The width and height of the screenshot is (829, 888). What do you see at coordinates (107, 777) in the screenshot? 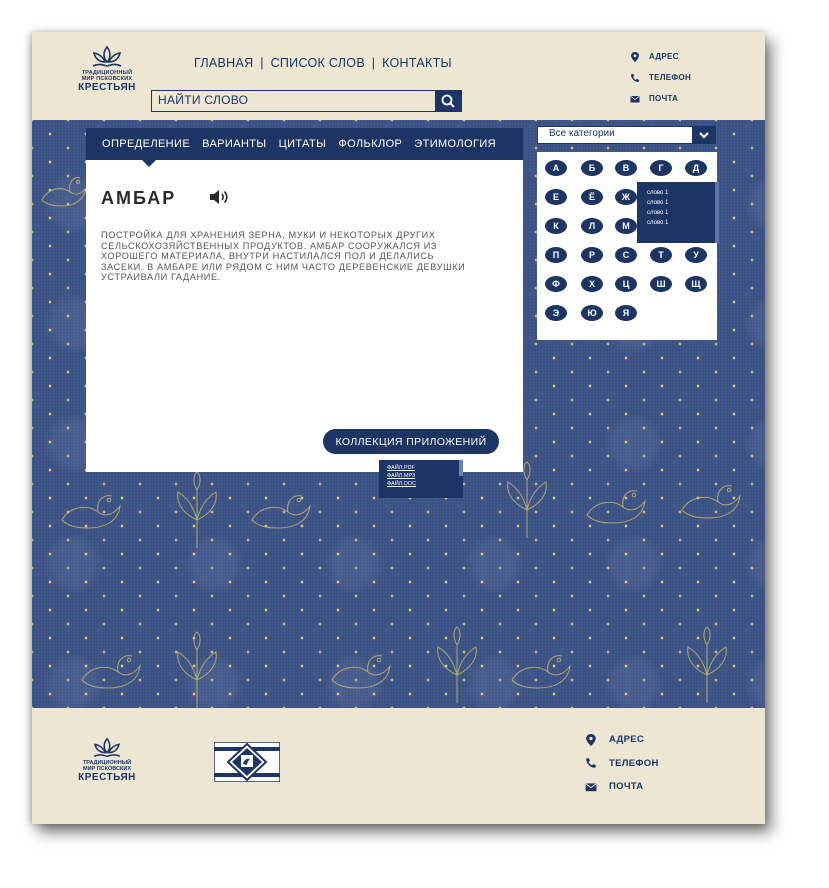
I see `footer-logo-line3: КРЕСТЬЯН` at bounding box center [107, 777].